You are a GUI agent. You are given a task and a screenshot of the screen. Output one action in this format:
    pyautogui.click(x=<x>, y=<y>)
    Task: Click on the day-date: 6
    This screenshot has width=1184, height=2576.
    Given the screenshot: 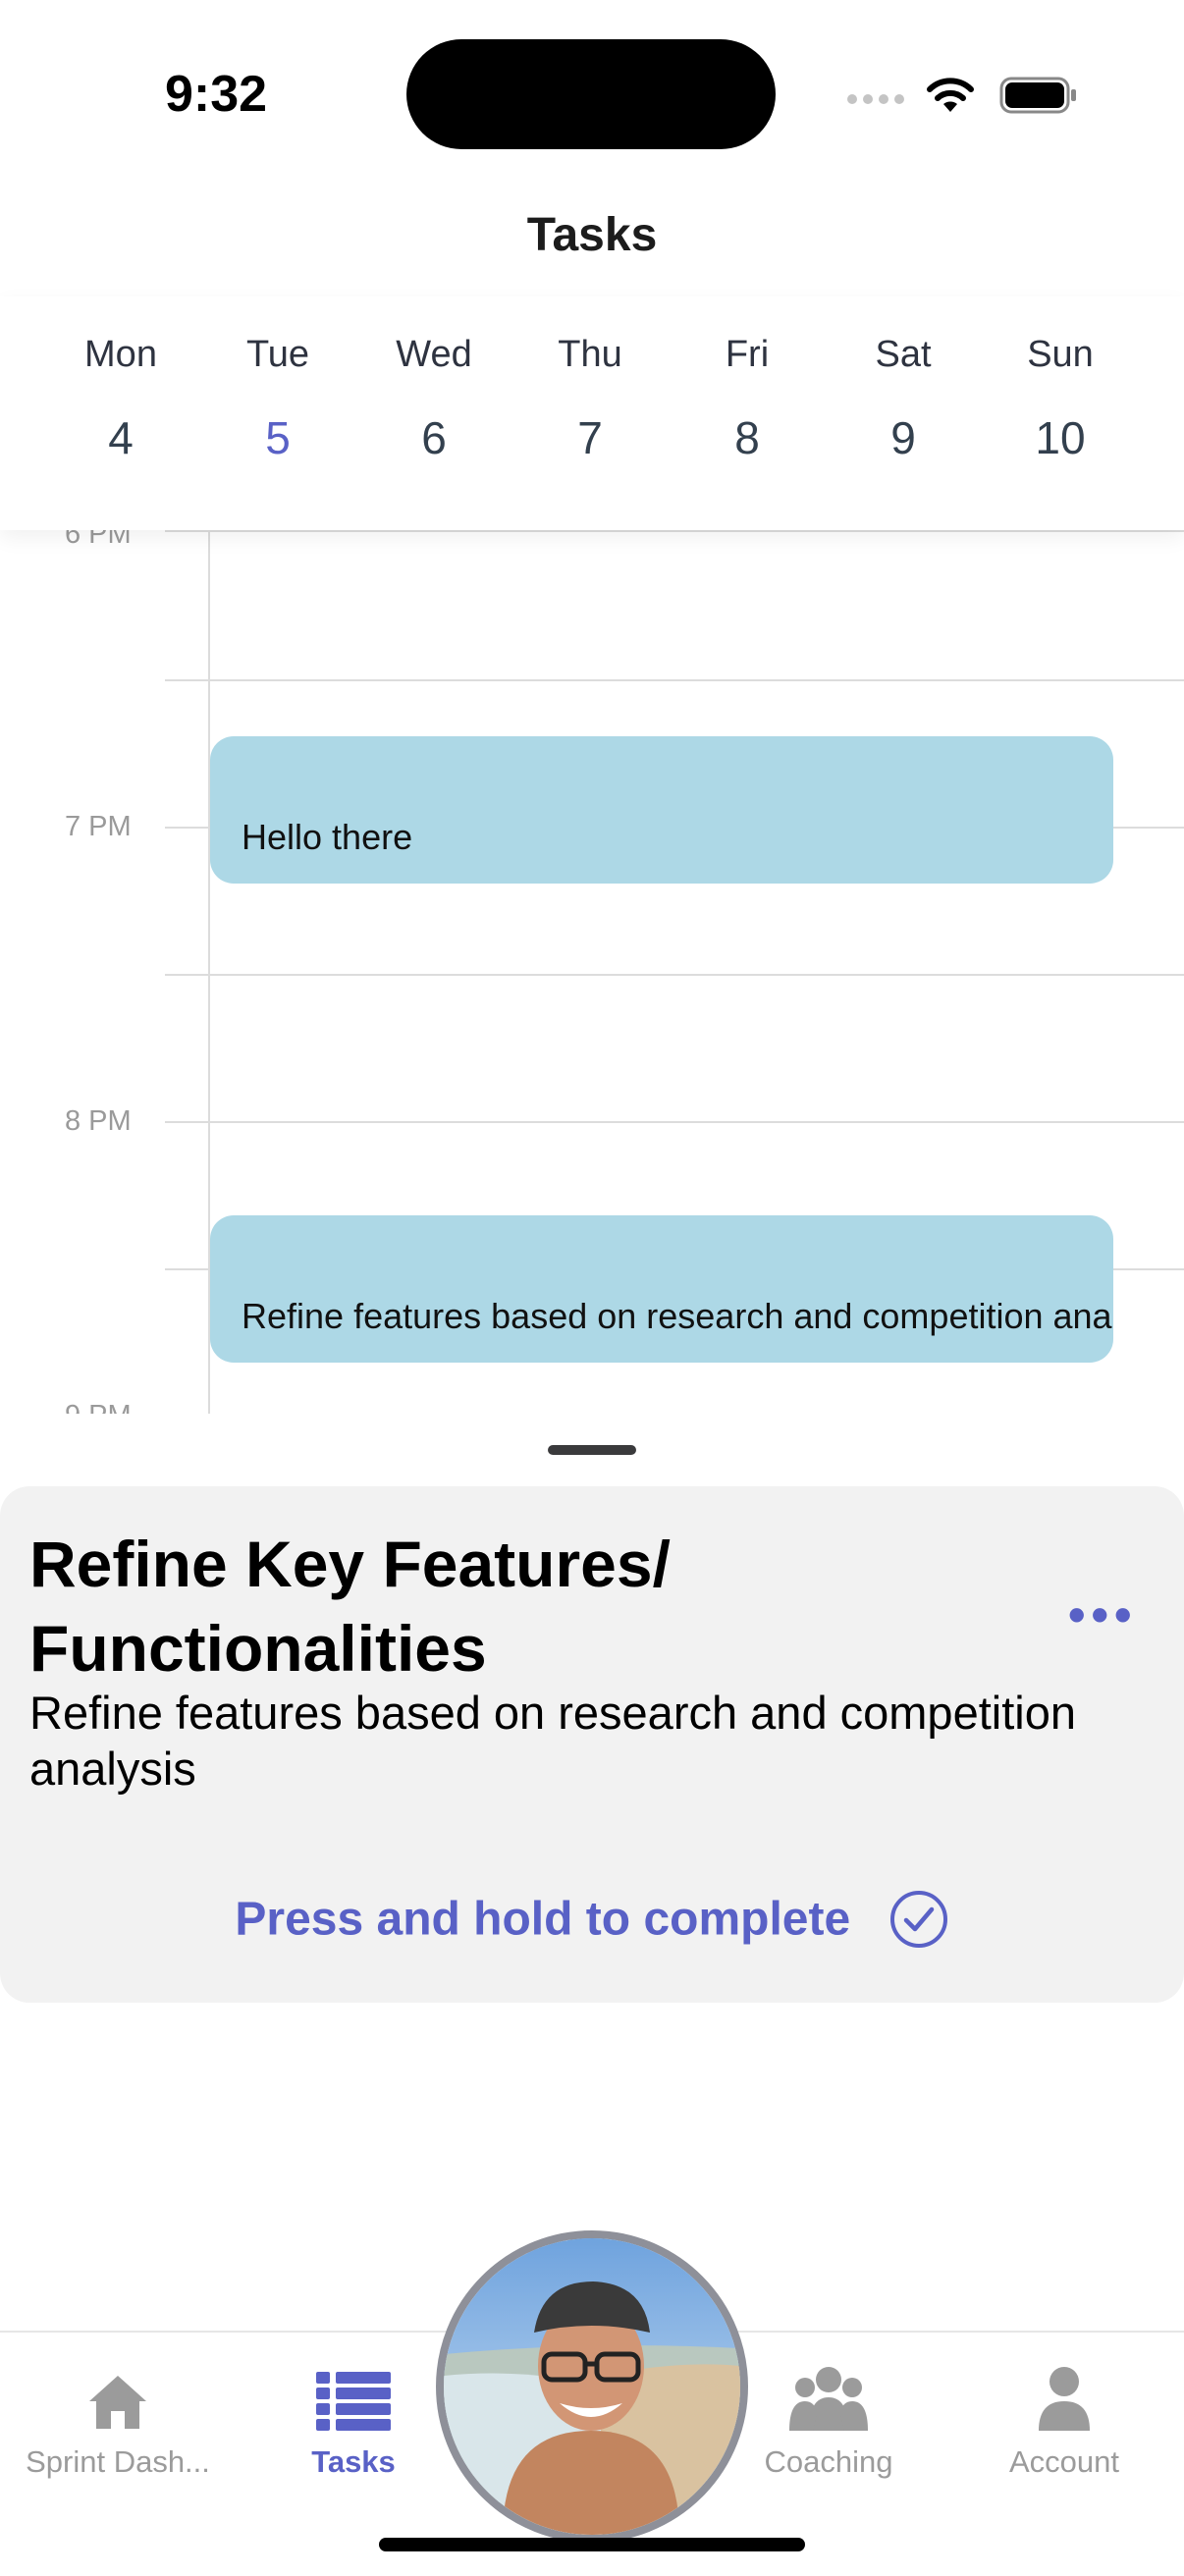 What is the action you would take?
    pyautogui.click(x=434, y=437)
    